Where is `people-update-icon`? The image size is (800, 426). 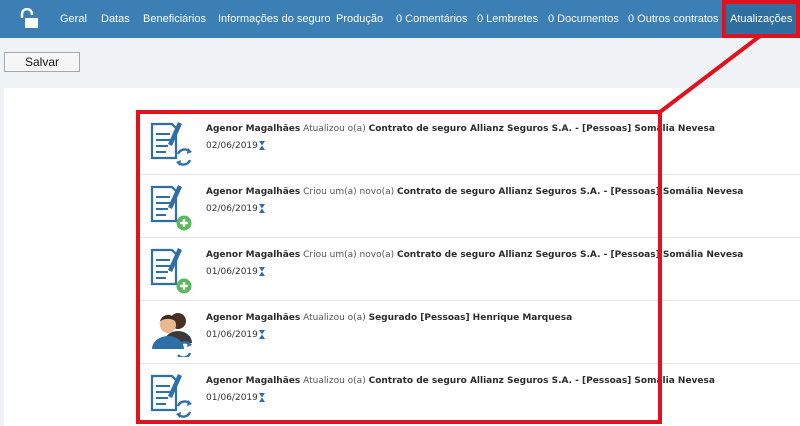
people-update-icon is located at coordinates (172, 335).